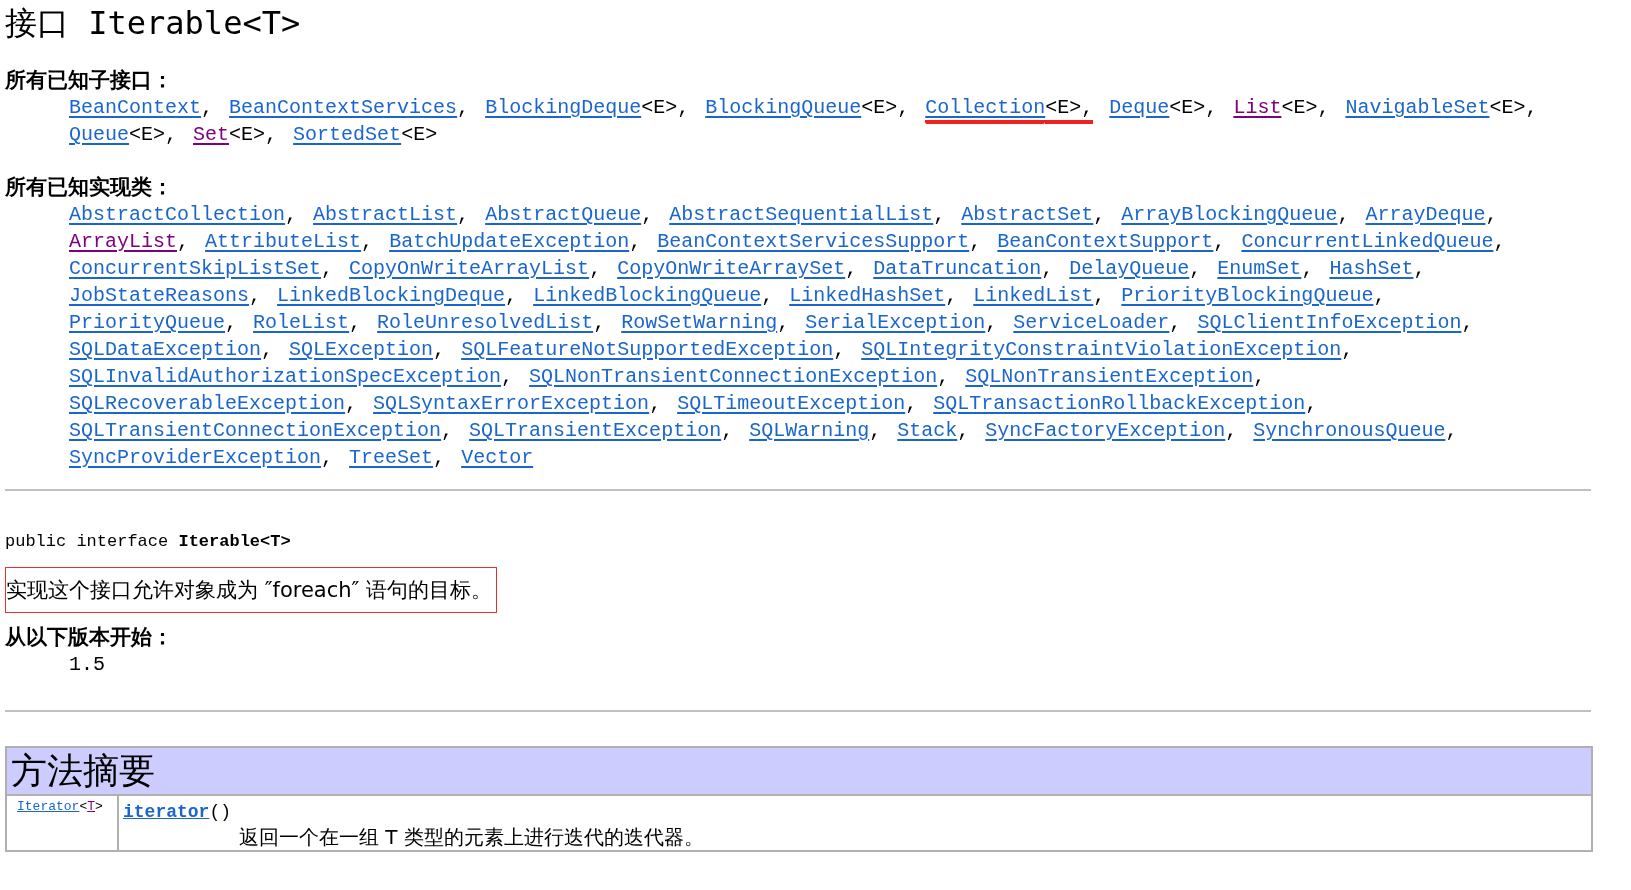  I want to click on class-link: BeanContextServices, so click(343, 107).